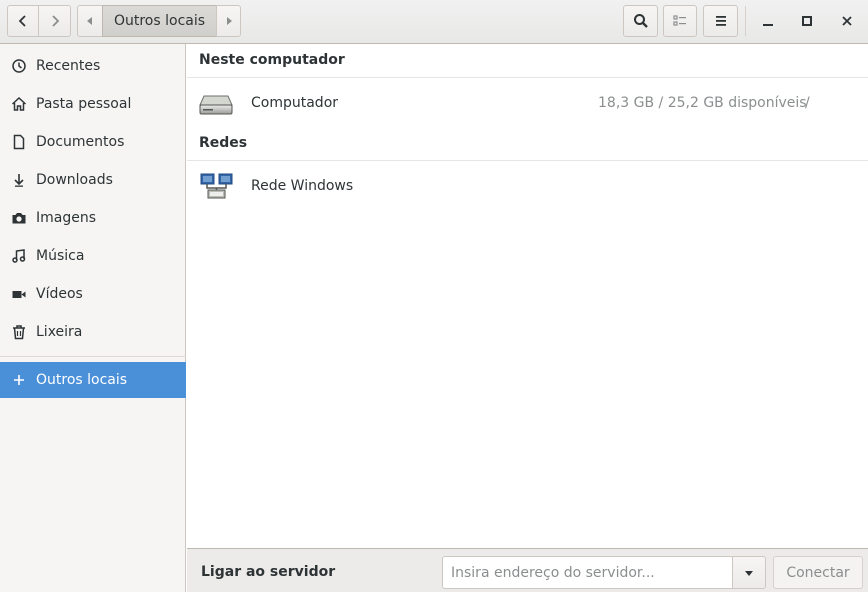 The height and width of the screenshot is (592, 868). What do you see at coordinates (745, 21) in the screenshot?
I see `header-separator` at bounding box center [745, 21].